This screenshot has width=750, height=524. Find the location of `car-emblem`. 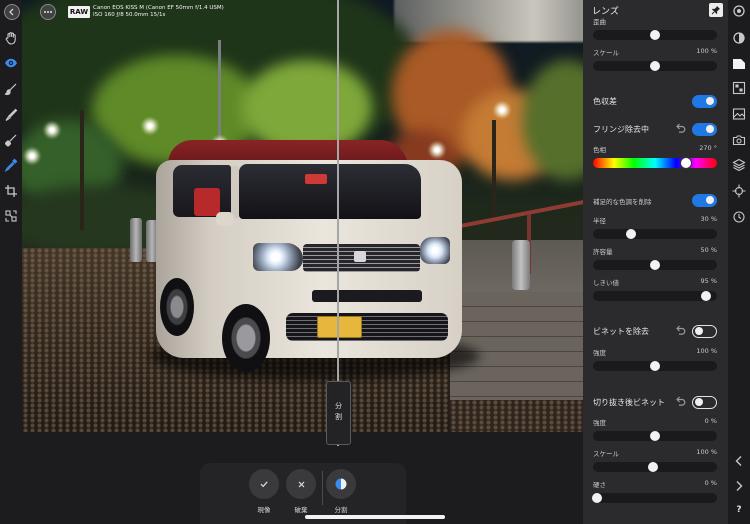

car-emblem is located at coordinates (360, 256).